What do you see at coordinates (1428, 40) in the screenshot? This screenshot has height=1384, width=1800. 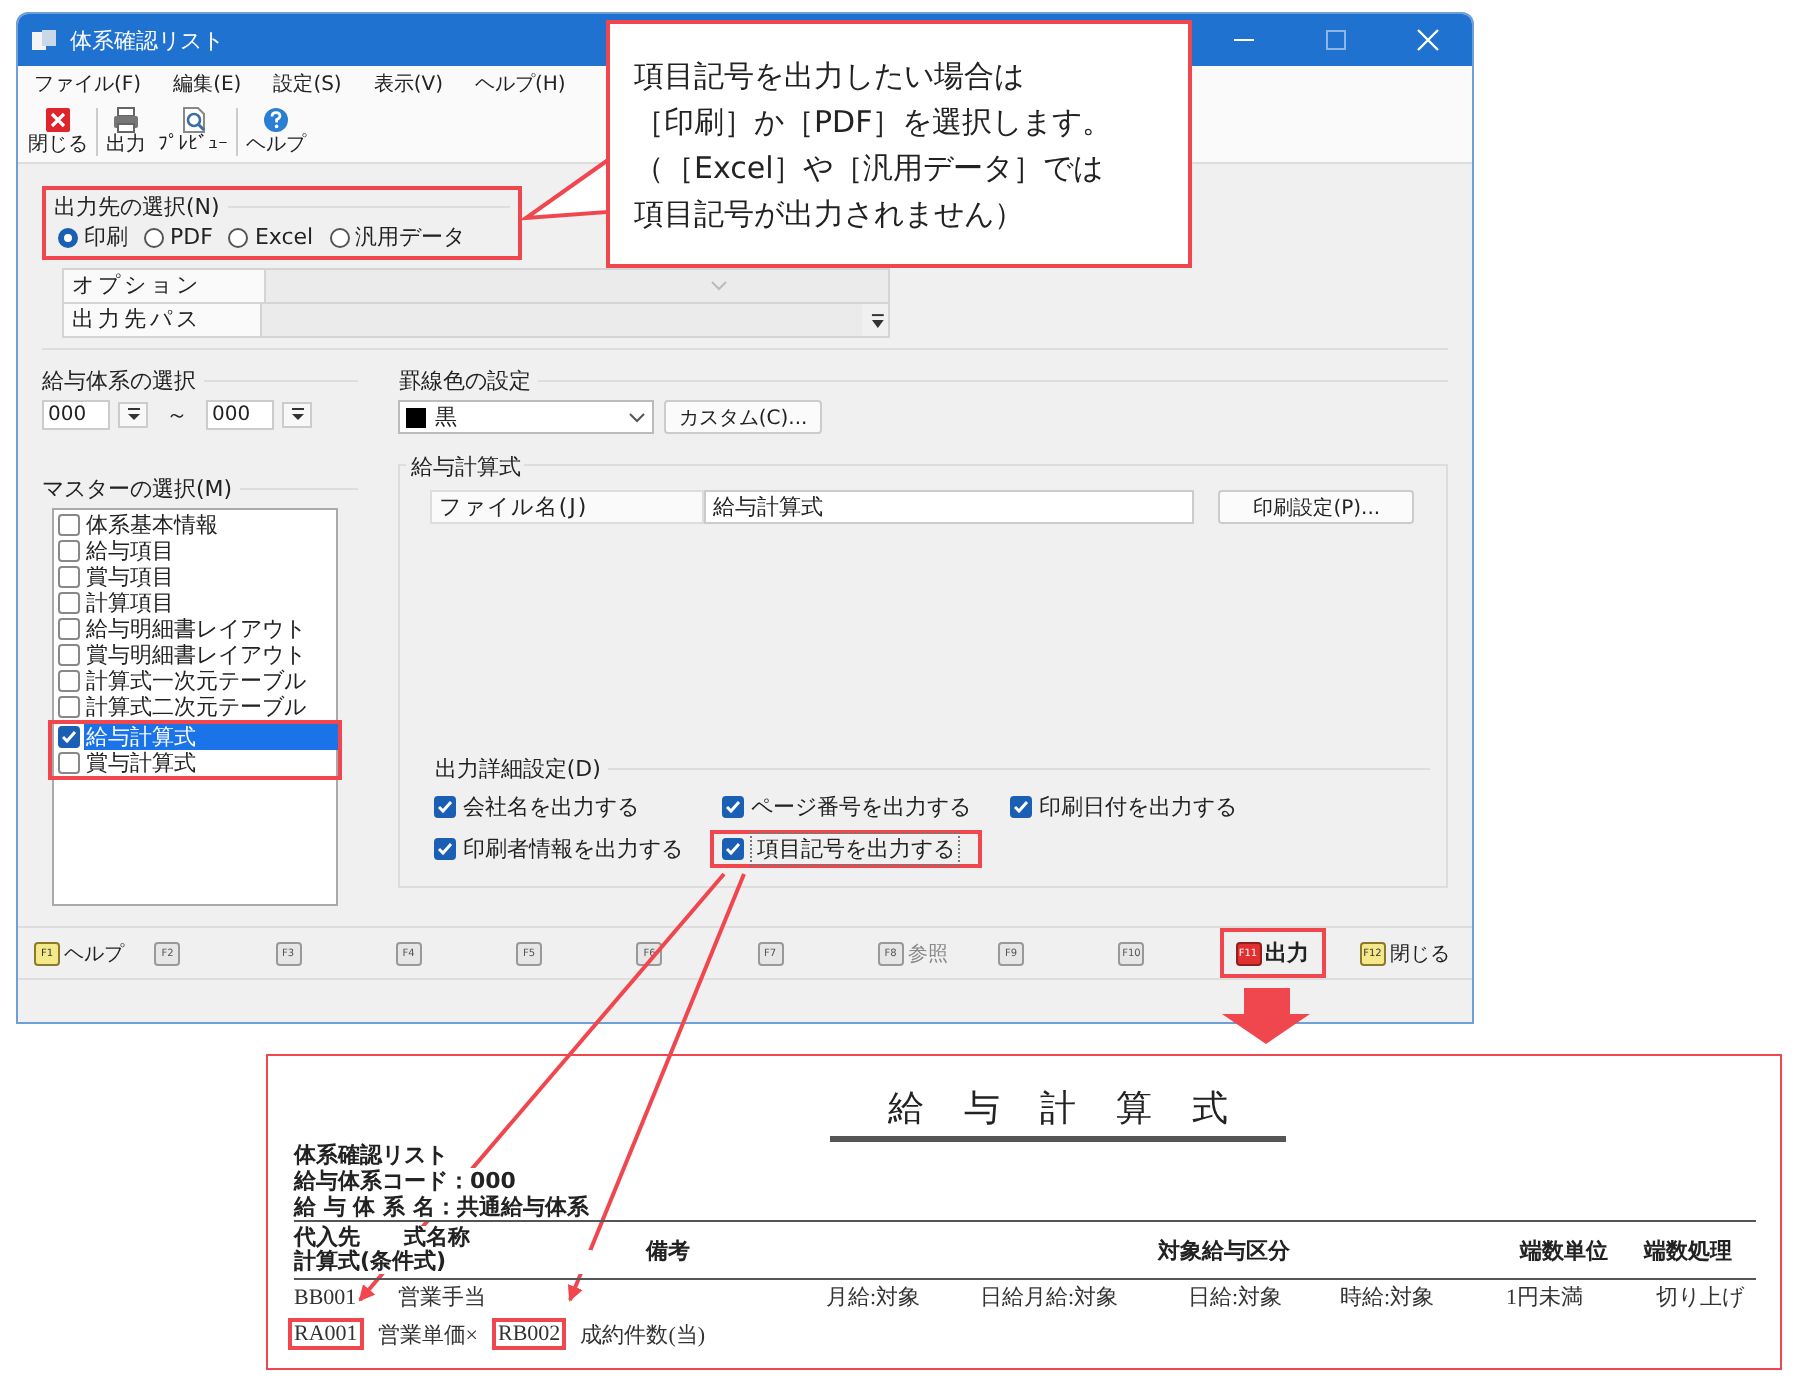 I see `close-icon` at bounding box center [1428, 40].